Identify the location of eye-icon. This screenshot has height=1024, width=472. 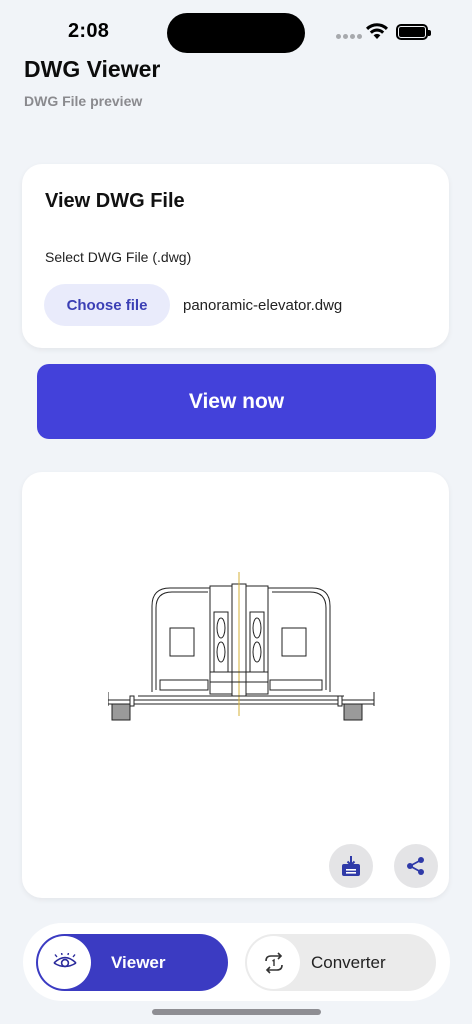
(64, 959).